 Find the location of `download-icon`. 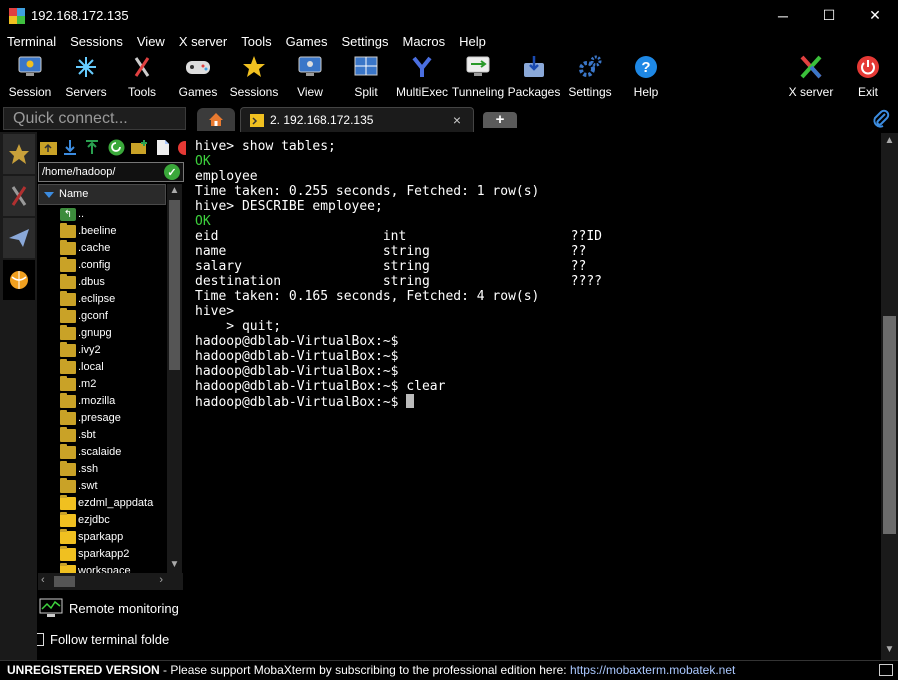

download-icon is located at coordinates (70, 147).